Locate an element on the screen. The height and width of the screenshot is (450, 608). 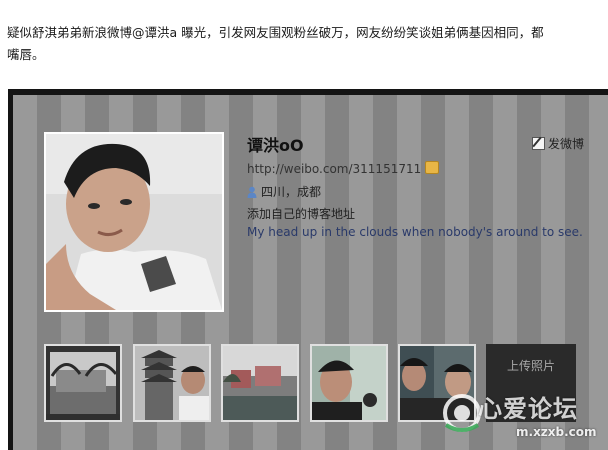
avatar-photo is located at coordinates (134, 222).